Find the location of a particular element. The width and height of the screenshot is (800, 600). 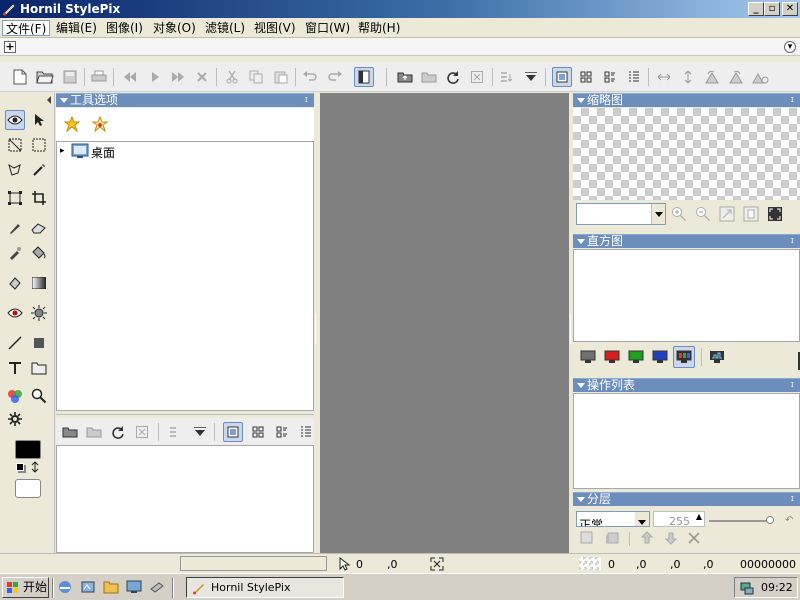

copy-icon is located at coordinates (256, 77).